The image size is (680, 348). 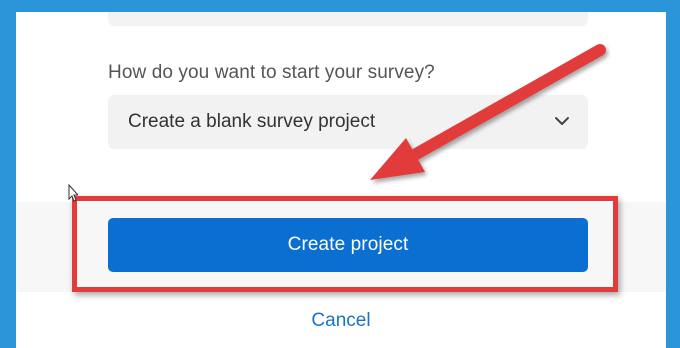 I want to click on start-method-select: Create a blank survey project, so click(x=348, y=122).